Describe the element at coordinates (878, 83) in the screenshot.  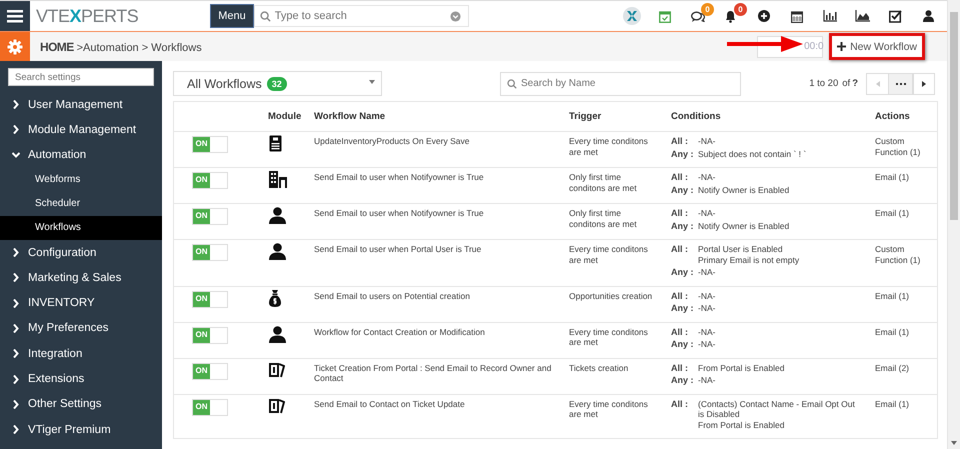
I see `left-triangle-icon` at that location.